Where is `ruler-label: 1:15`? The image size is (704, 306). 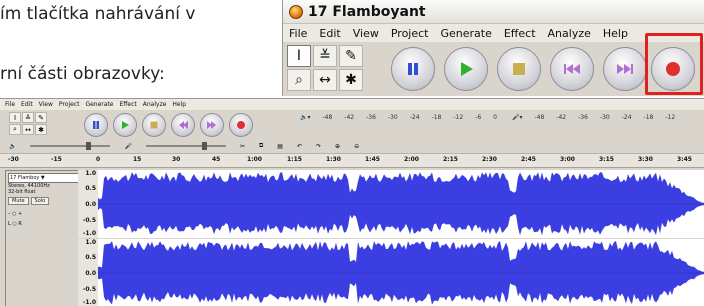
ruler-label: 1:15 is located at coordinates (294, 159).